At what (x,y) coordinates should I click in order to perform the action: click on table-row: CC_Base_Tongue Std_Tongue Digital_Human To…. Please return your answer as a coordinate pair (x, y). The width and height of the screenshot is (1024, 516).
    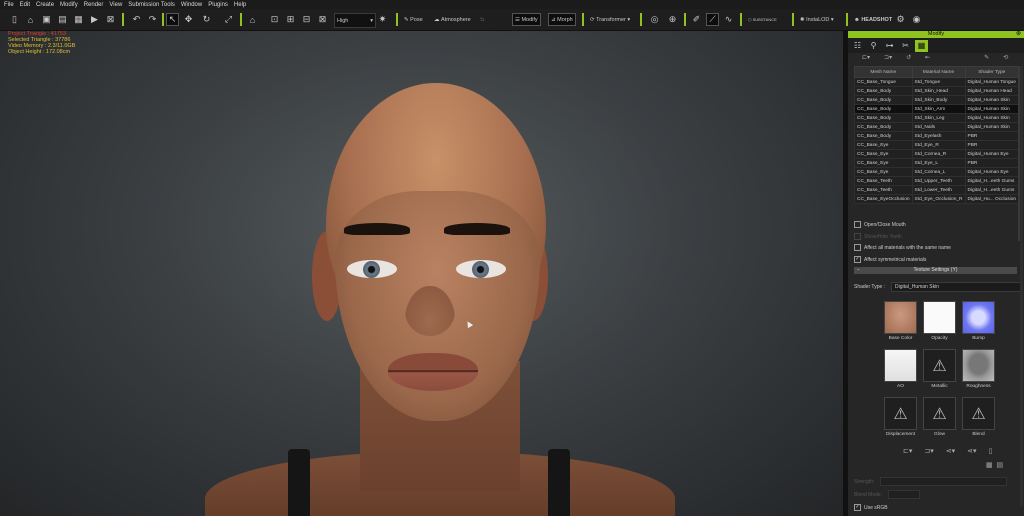
    Looking at the image, I should click on (937, 82).